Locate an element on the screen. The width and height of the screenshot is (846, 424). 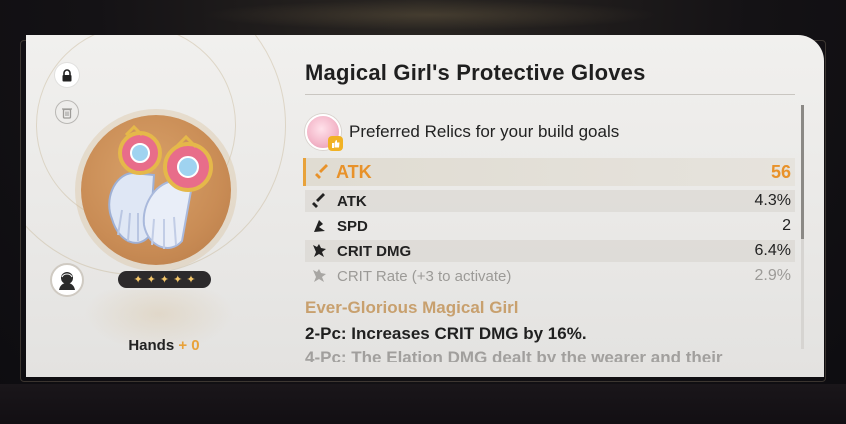
background-glow is located at coordinates (430, 15).